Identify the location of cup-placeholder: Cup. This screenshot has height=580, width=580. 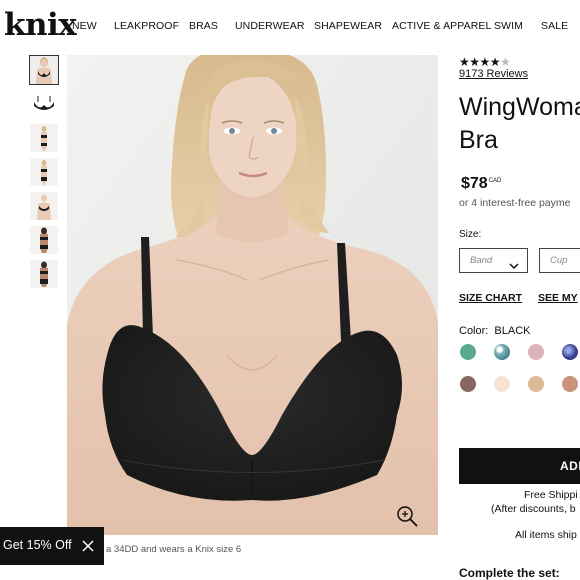
(559, 260).